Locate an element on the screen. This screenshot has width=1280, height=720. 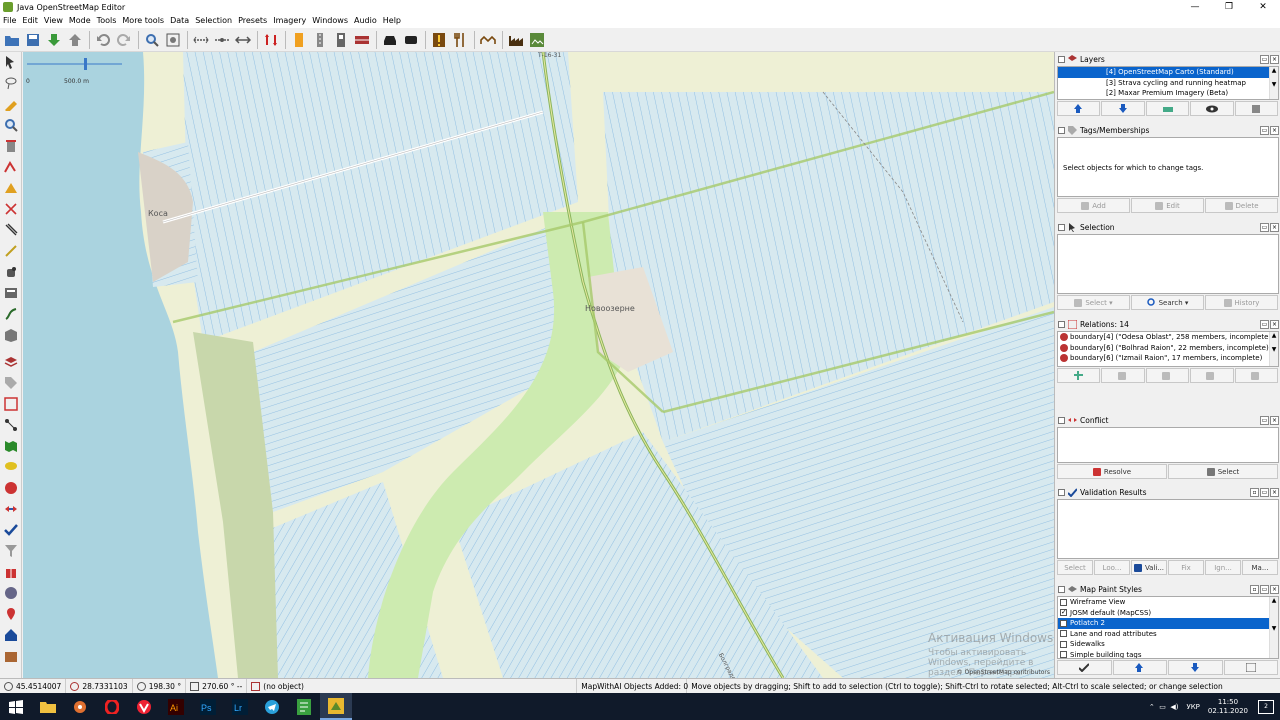
style-up-button is located at coordinates (1139, 667).